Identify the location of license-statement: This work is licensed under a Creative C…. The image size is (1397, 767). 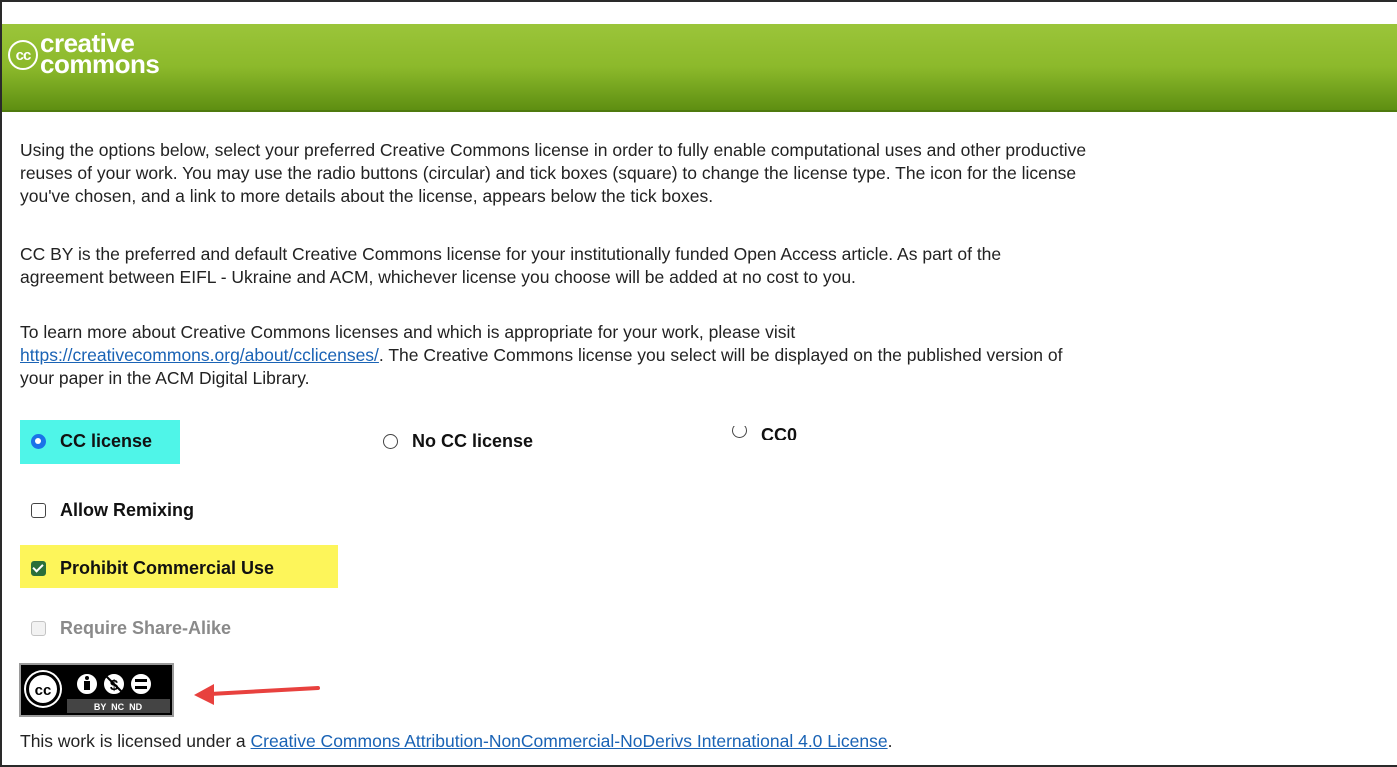
(705, 741).